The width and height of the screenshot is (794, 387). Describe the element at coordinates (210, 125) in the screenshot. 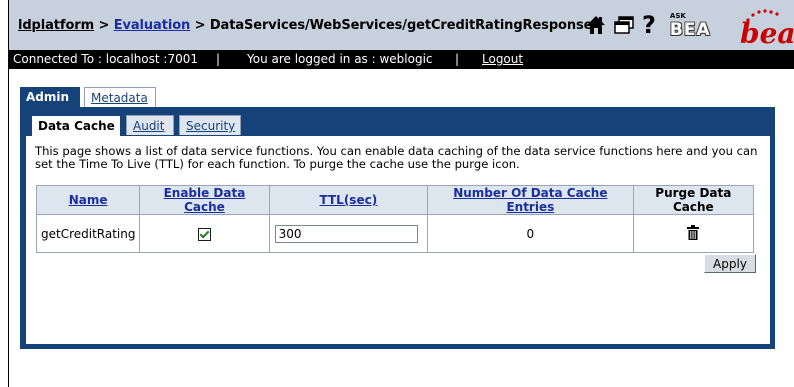

I see `tab-security: Security` at that location.